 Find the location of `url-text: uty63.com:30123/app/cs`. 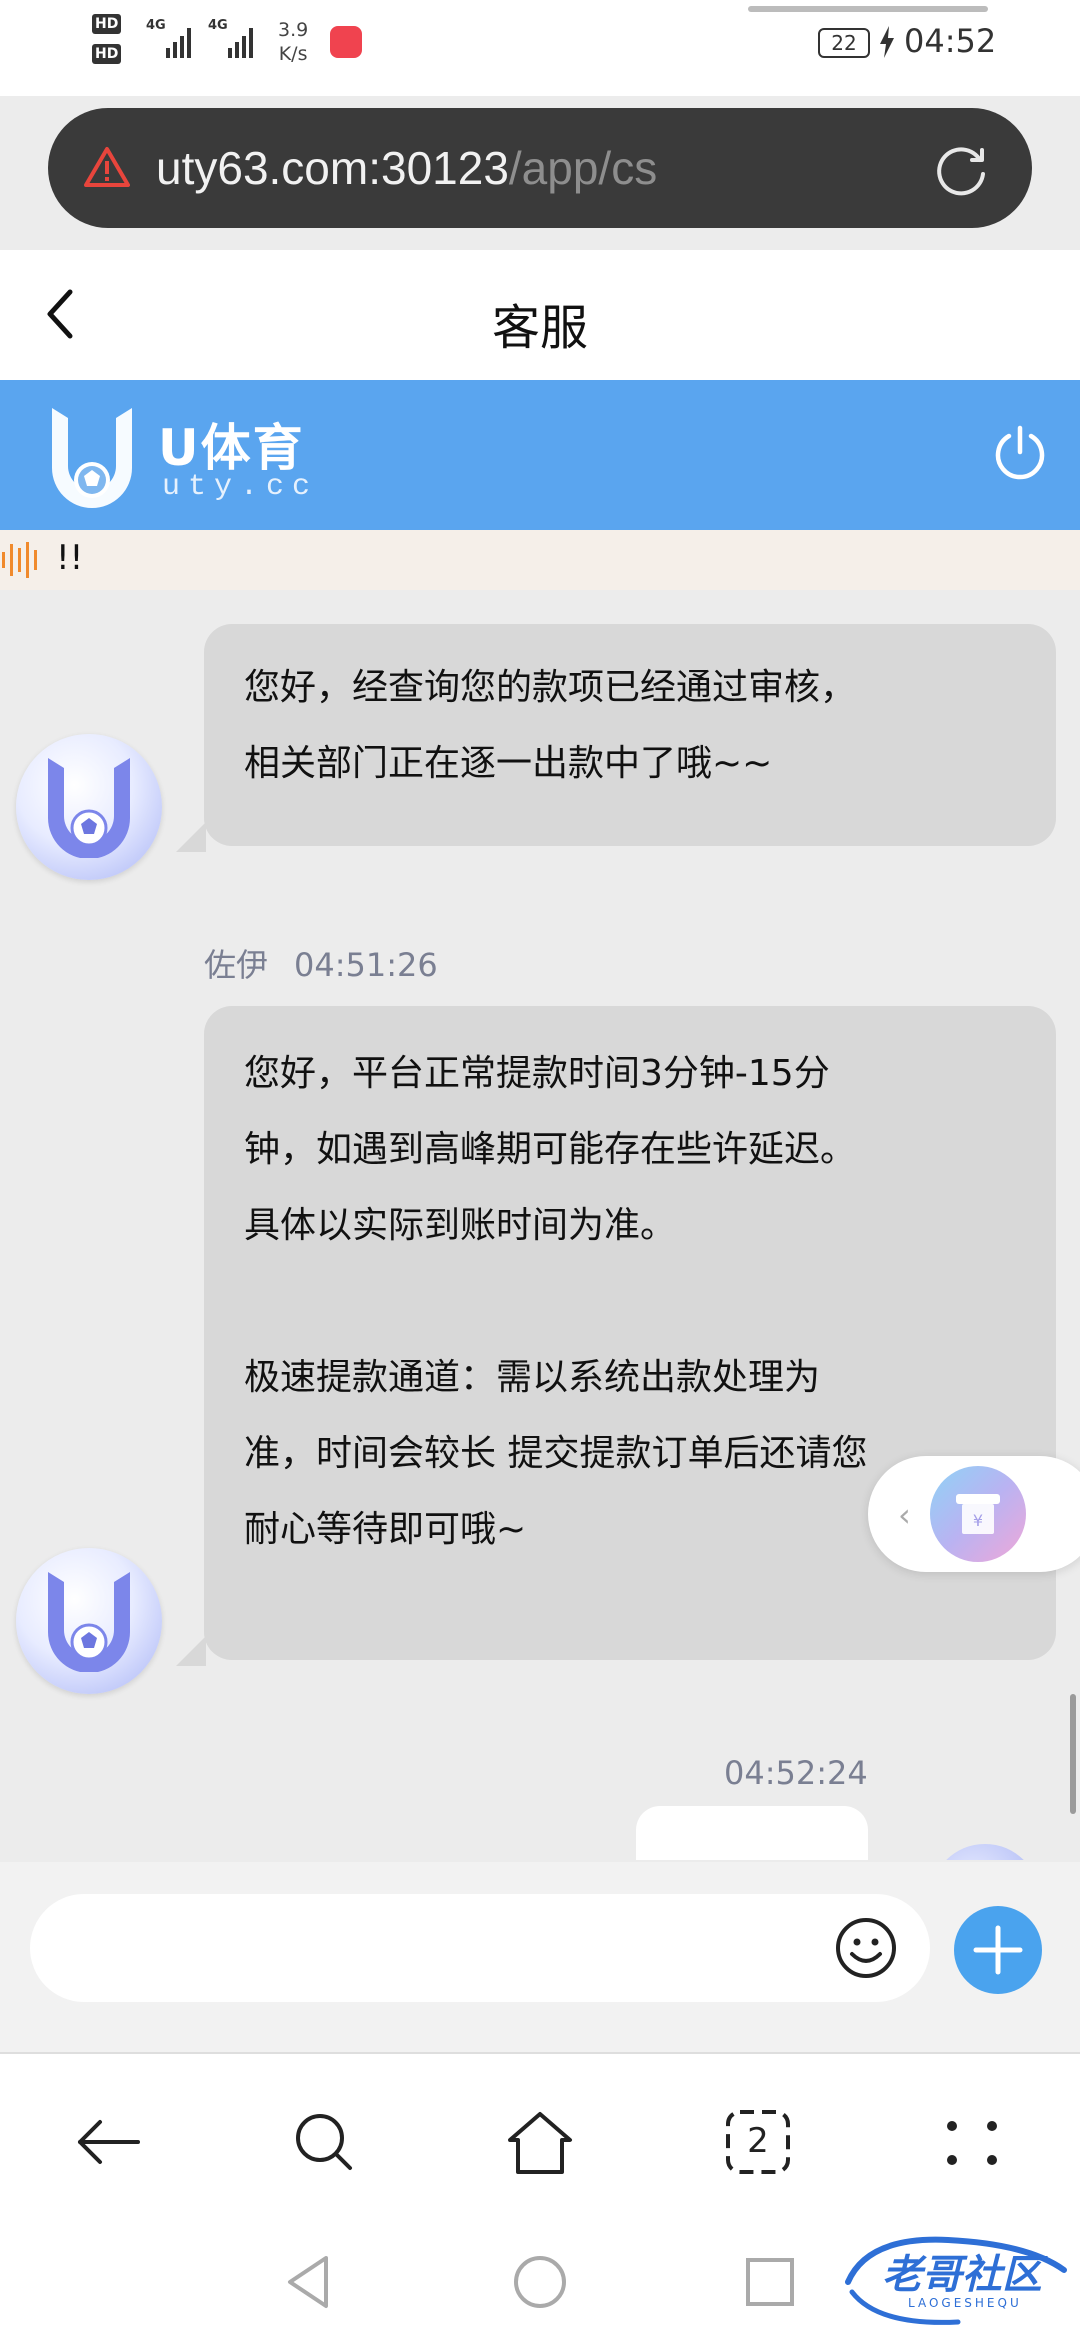

url-text: uty63.com:30123/app/cs is located at coordinates (406, 168).